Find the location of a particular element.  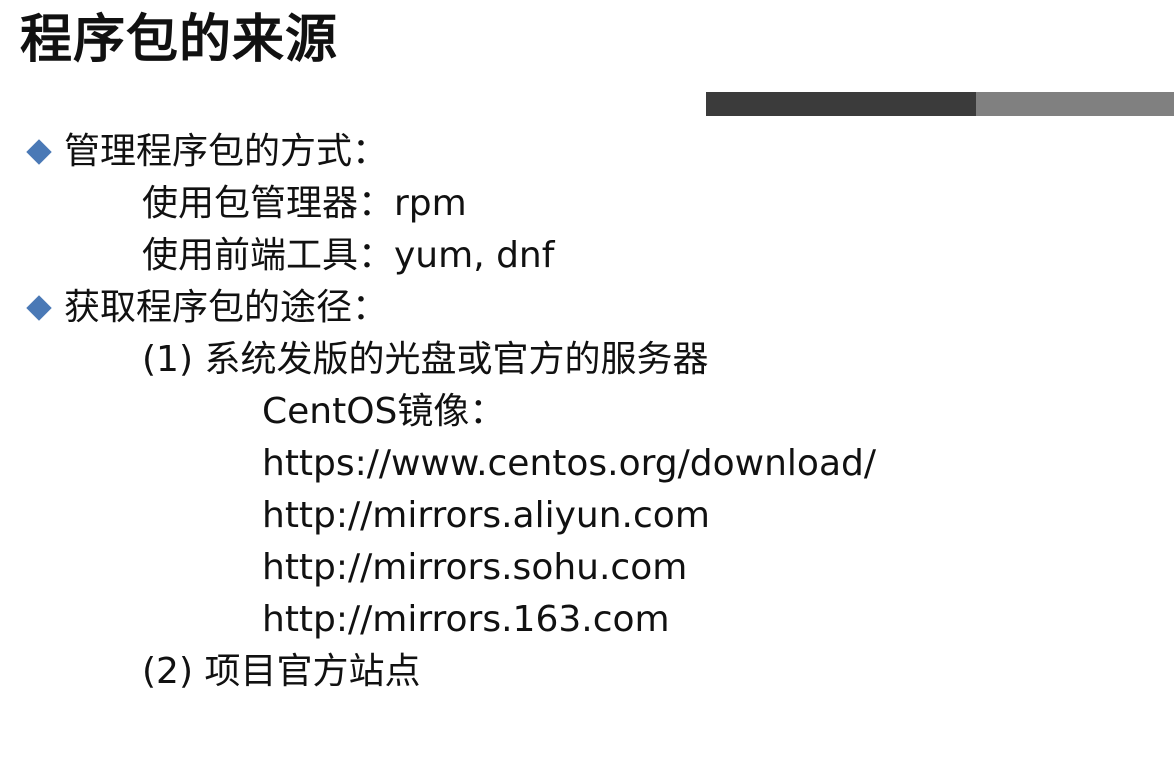

section-heading: 管理程序包的方式： is located at coordinates (226, 151).